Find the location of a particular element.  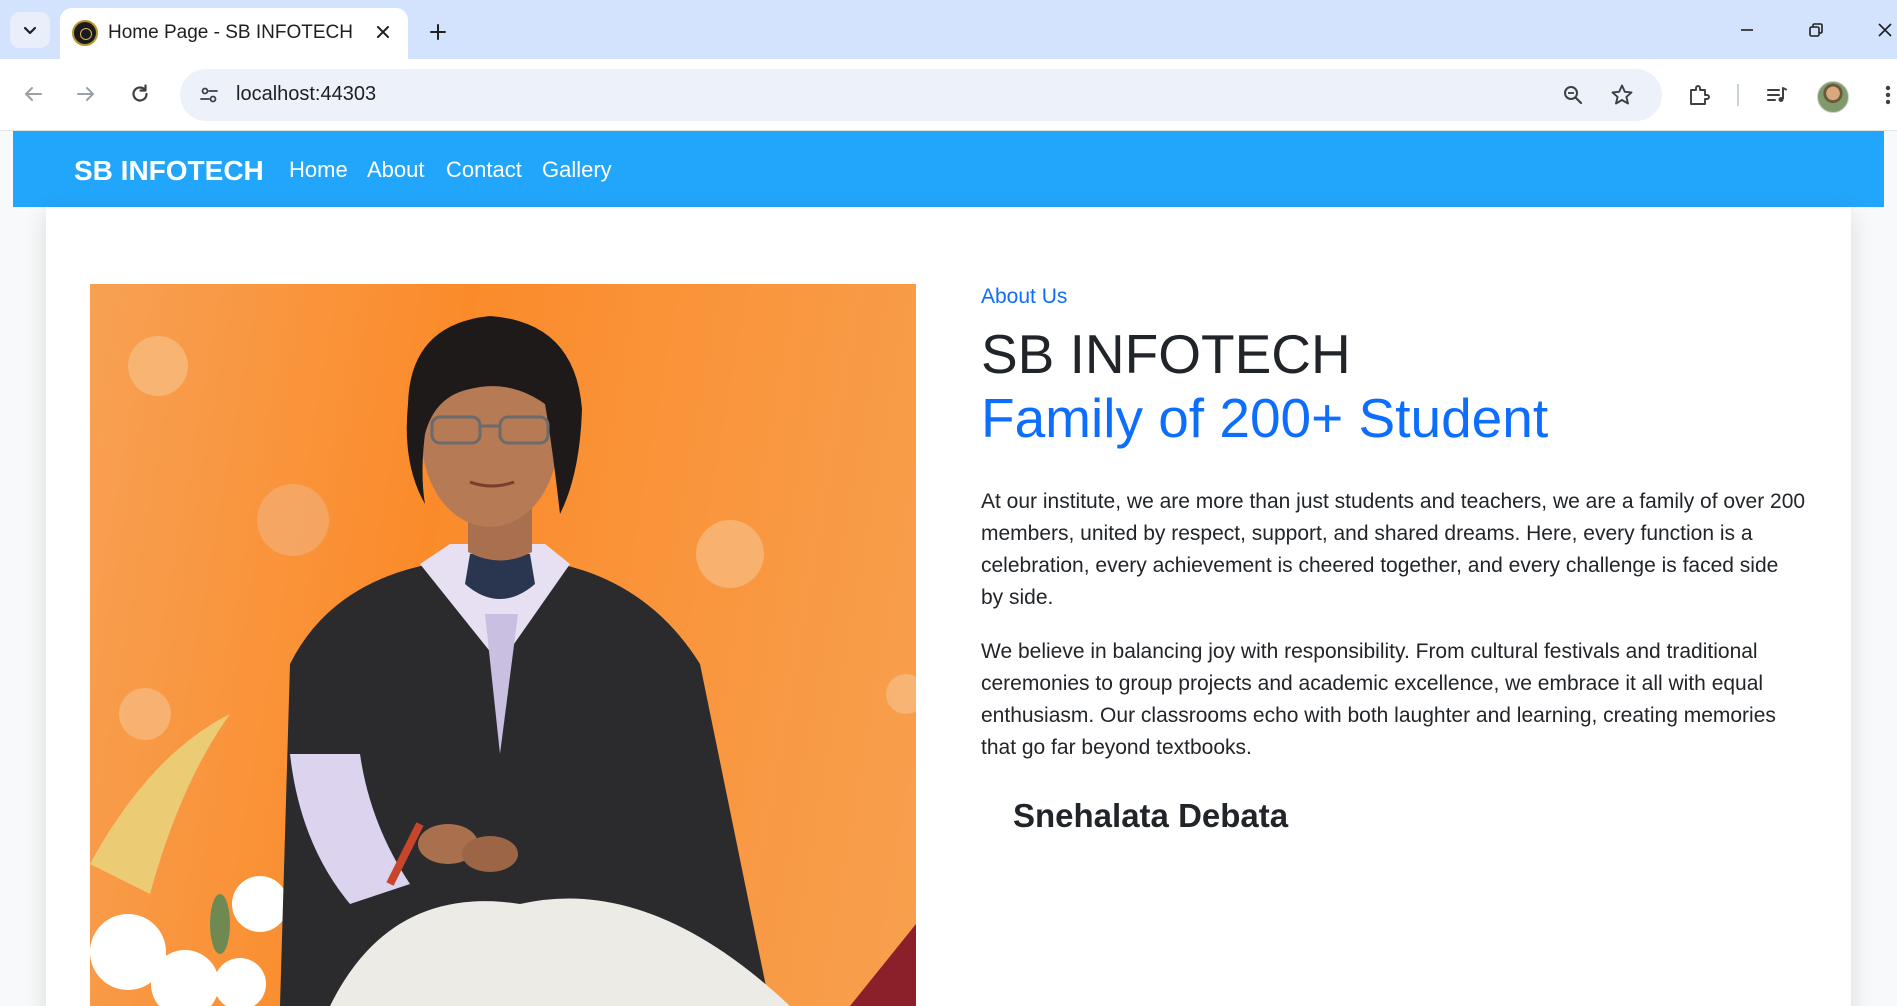

window-close-icon is located at coordinates (1885, 30).